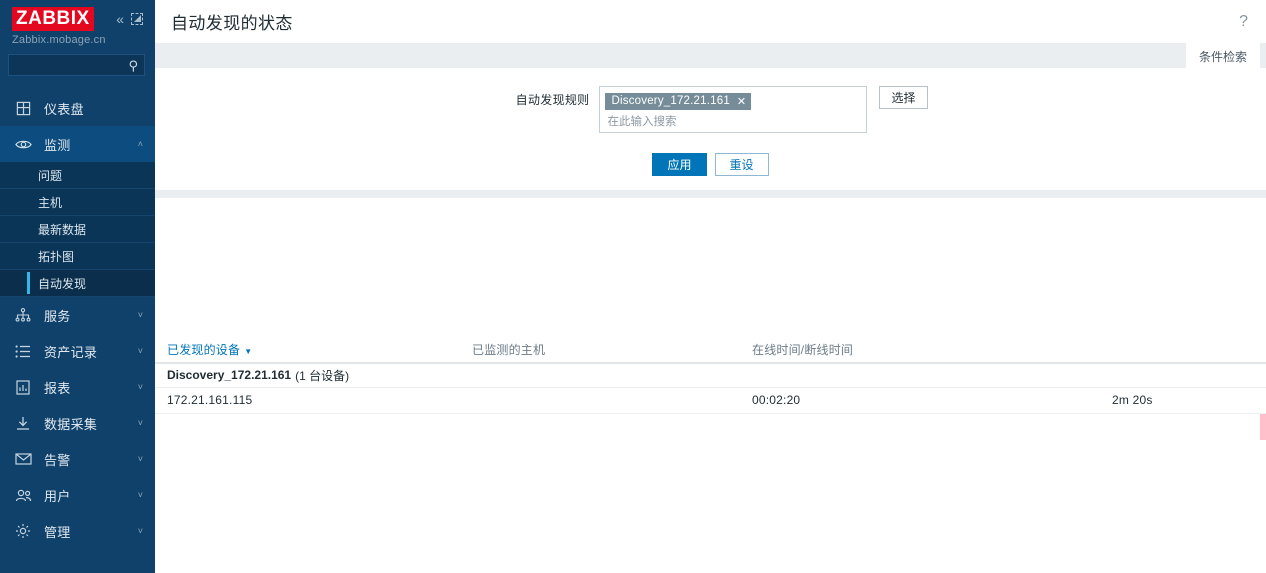 The image size is (1266, 573). I want to click on sidebar-subitem-label: 拓扑图, so click(56, 256).